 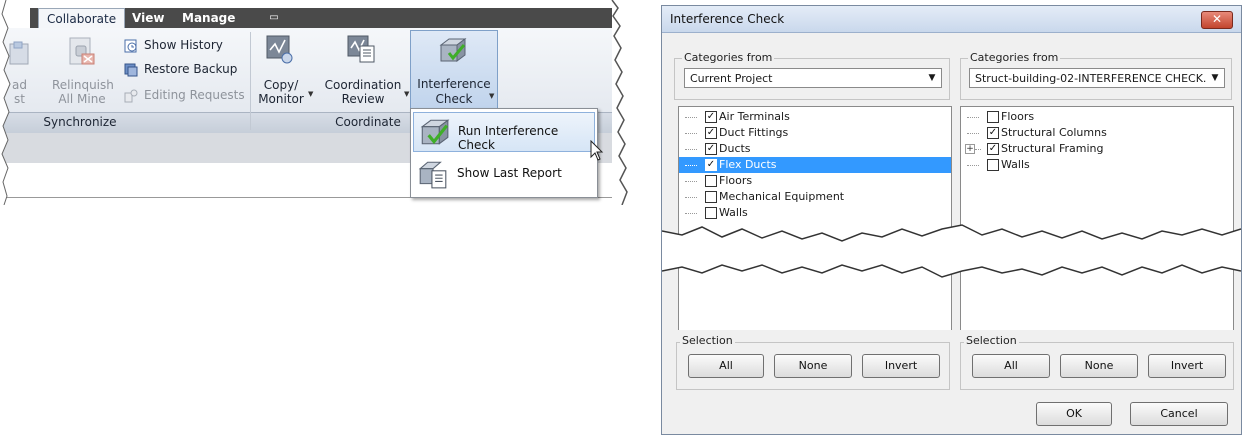 I want to click on right-tree-item-label: Floors, so click(x=1018, y=116).